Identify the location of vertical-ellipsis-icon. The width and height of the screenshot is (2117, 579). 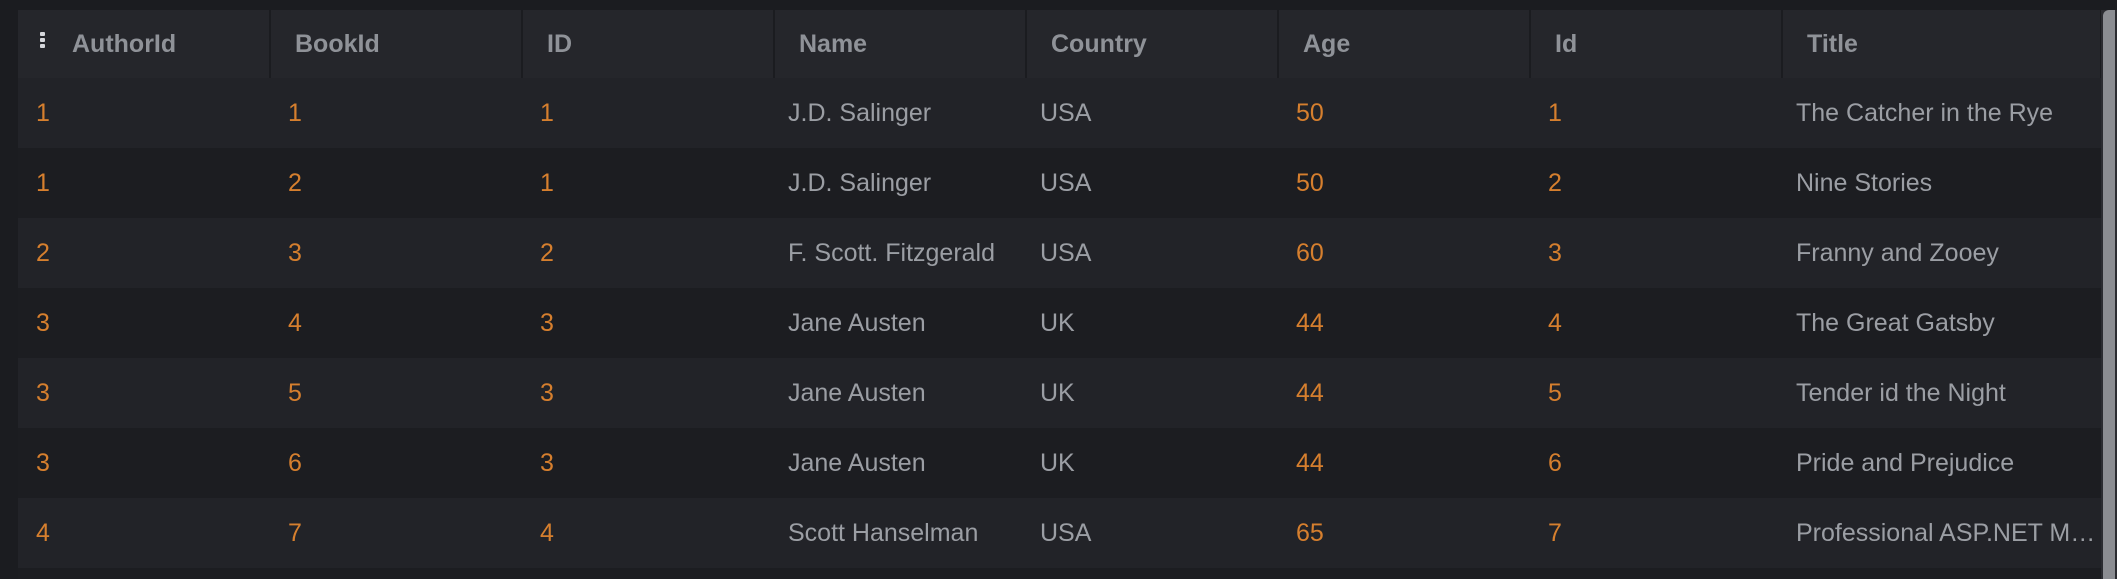
(43, 40).